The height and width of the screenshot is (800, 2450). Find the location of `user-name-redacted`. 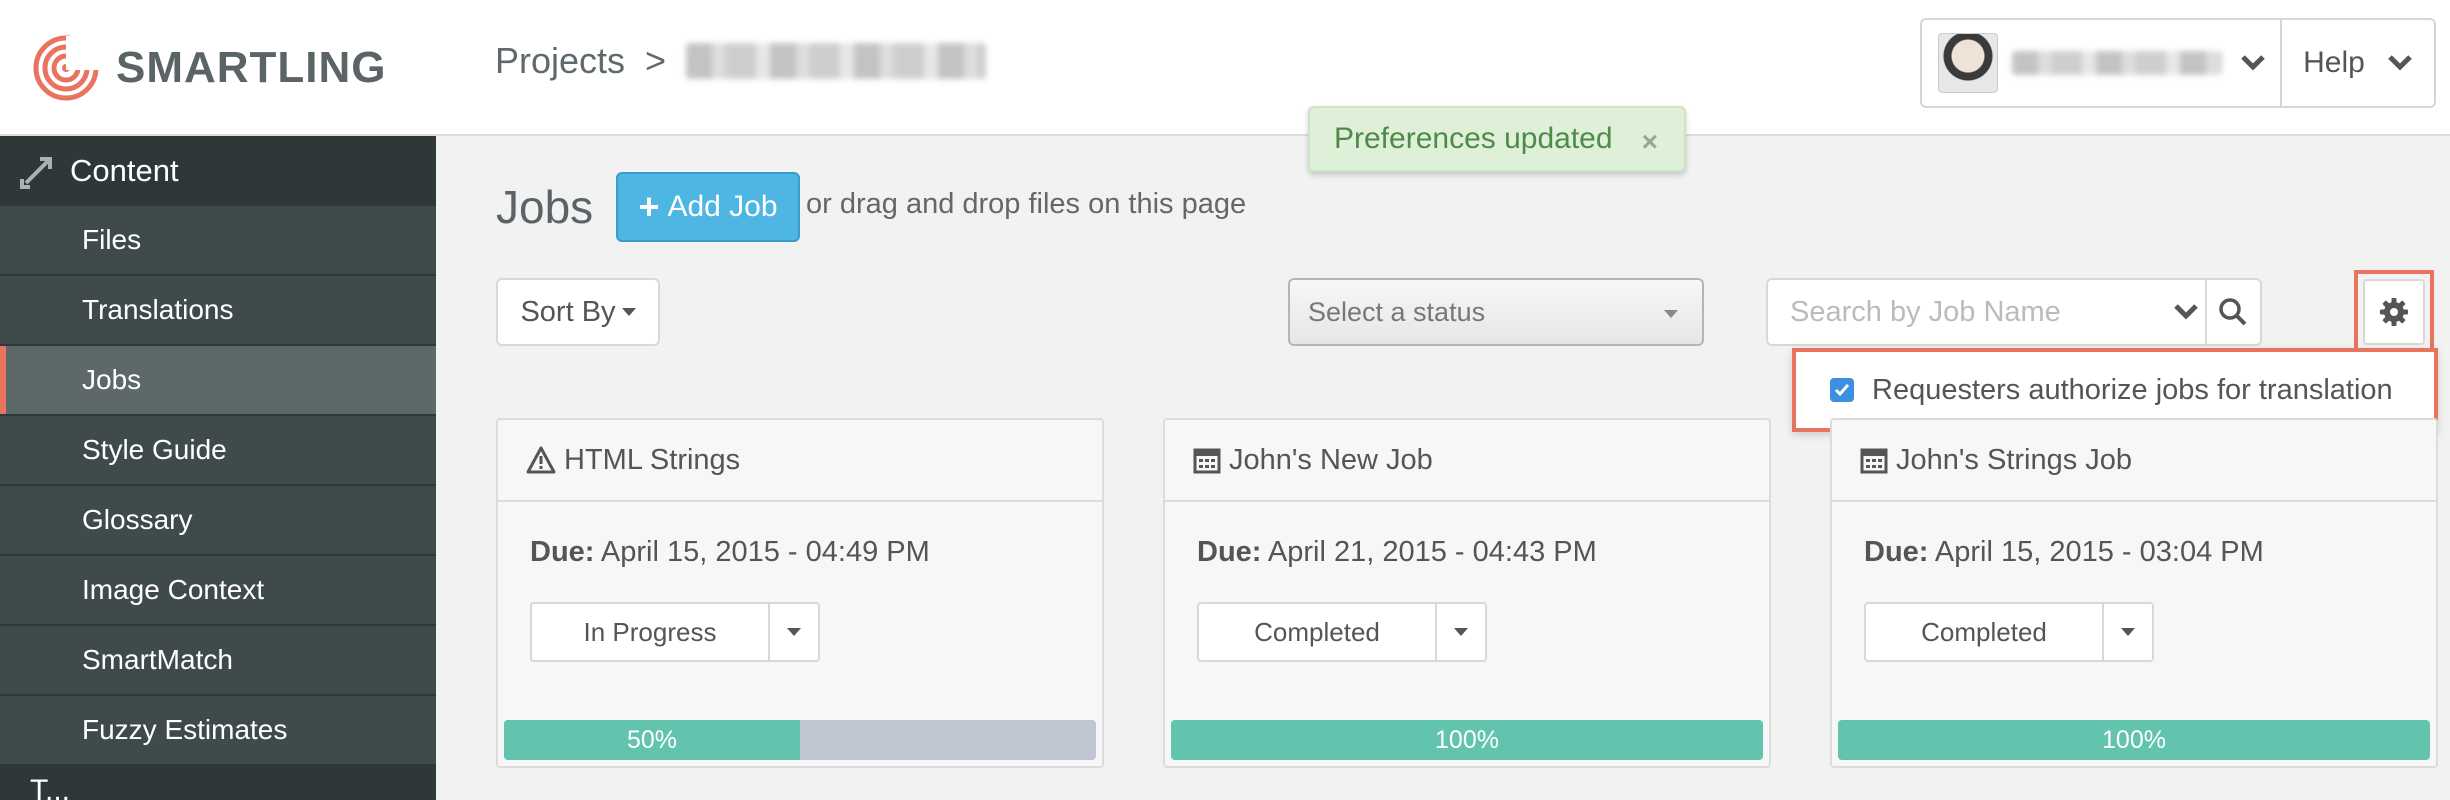

user-name-redacted is located at coordinates (2117, 63).